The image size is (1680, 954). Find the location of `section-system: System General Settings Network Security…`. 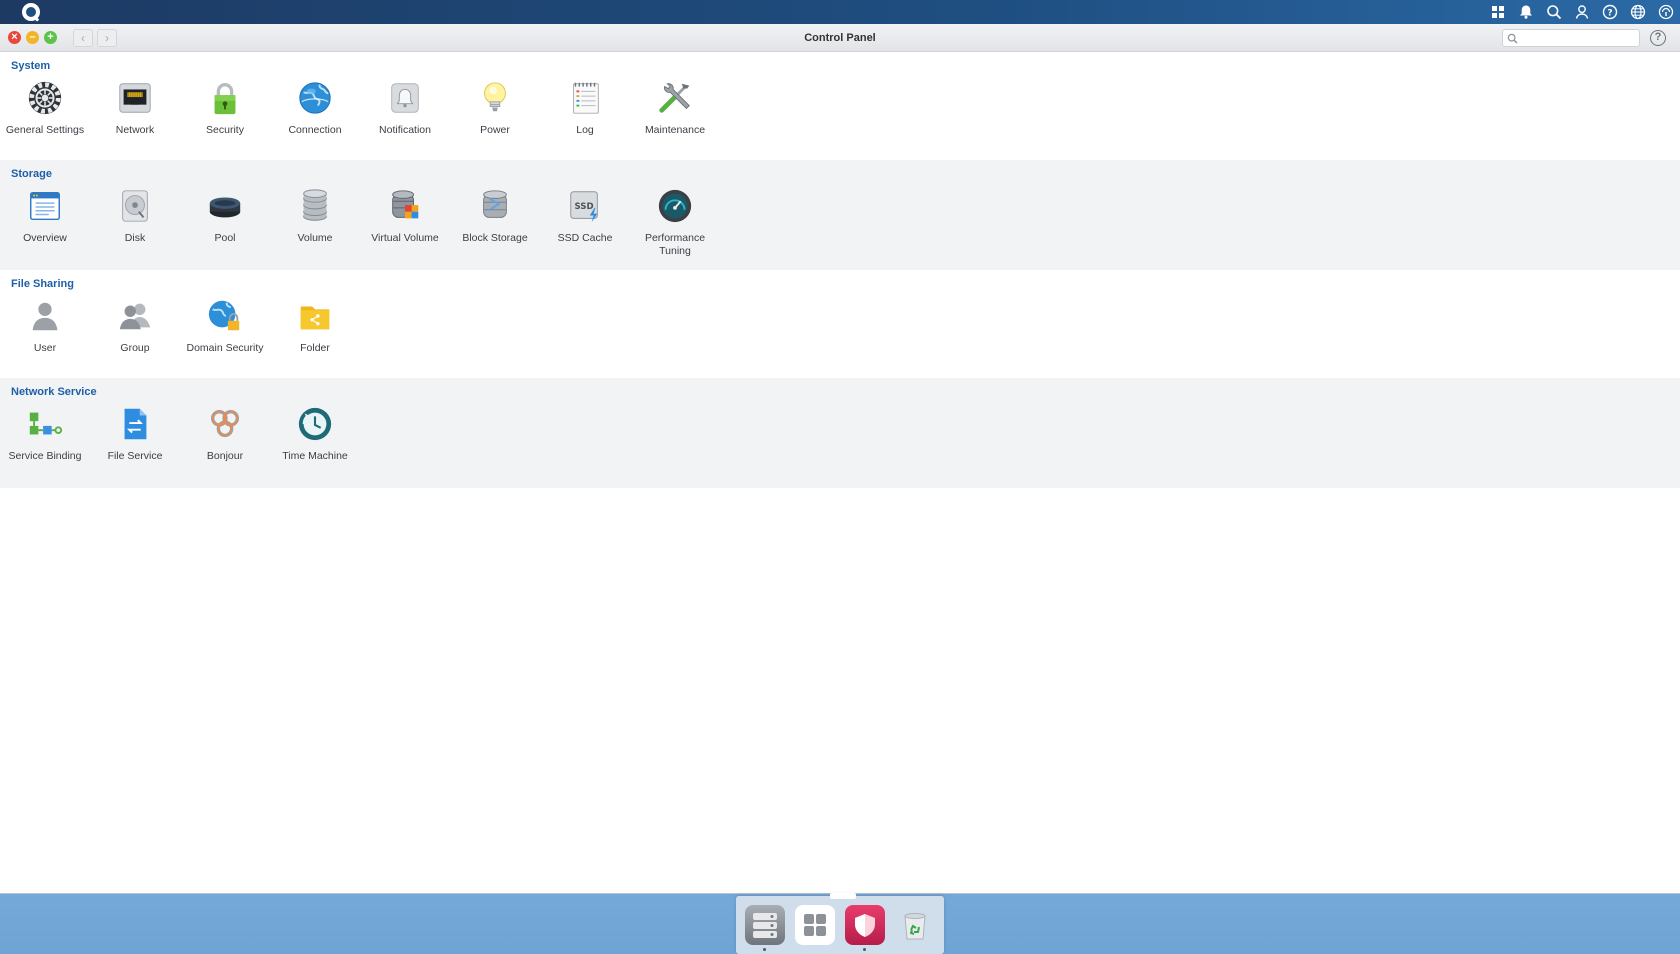

section-system: System General Settings Network Security… is located at coordinates (840, 106).